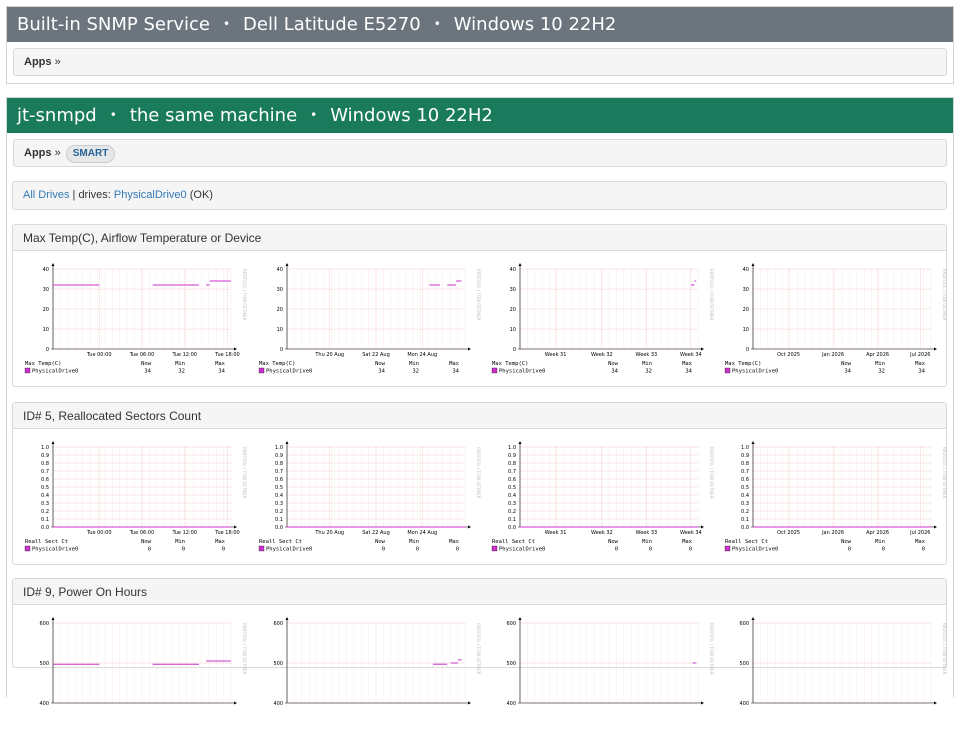 The width and height of the screenshot is (960, 739). Describe the element at coordinates (614, 372) in the screenshot. I see `legend-now: 34` at that location.